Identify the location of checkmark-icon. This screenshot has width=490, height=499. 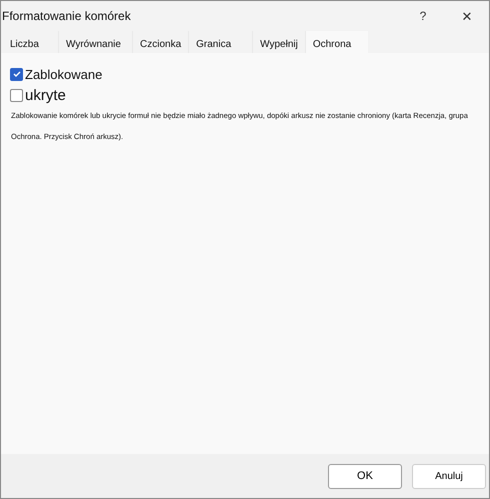
(17, 74).